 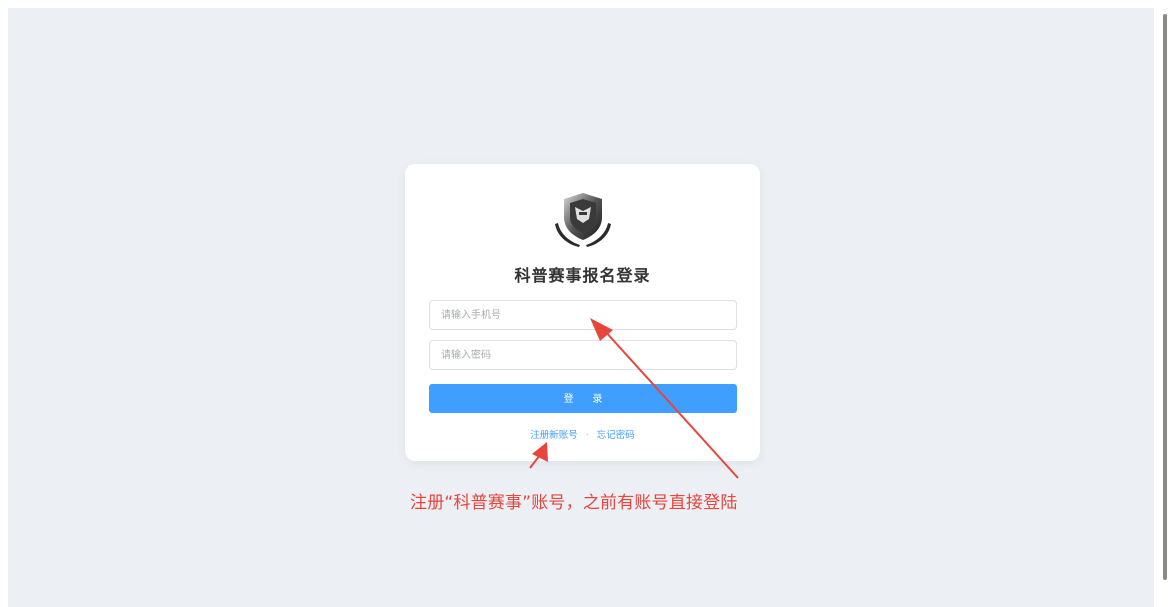 I want to click on login-card: 科普赛事报名登录 登 录 注册新账号 · 忘记密码, so click(x=582, y=312).